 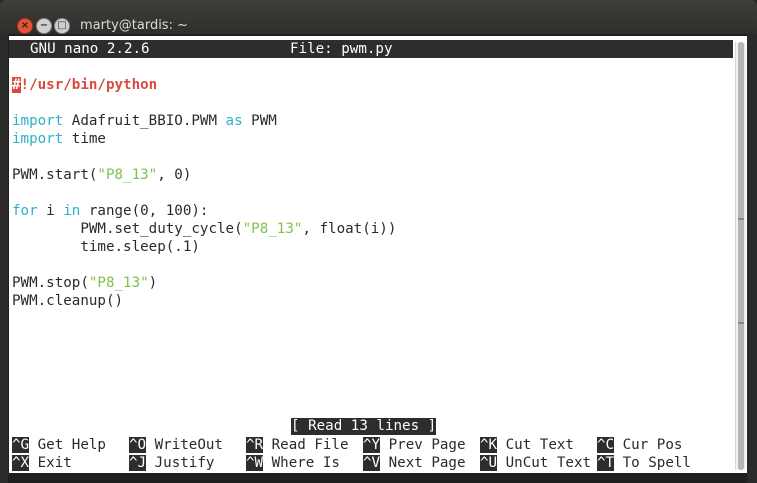 What do you see at coordinates (21, 463) in the screenshot?
I see `shortcut-key: ^X` at bounding box center [21, 463].